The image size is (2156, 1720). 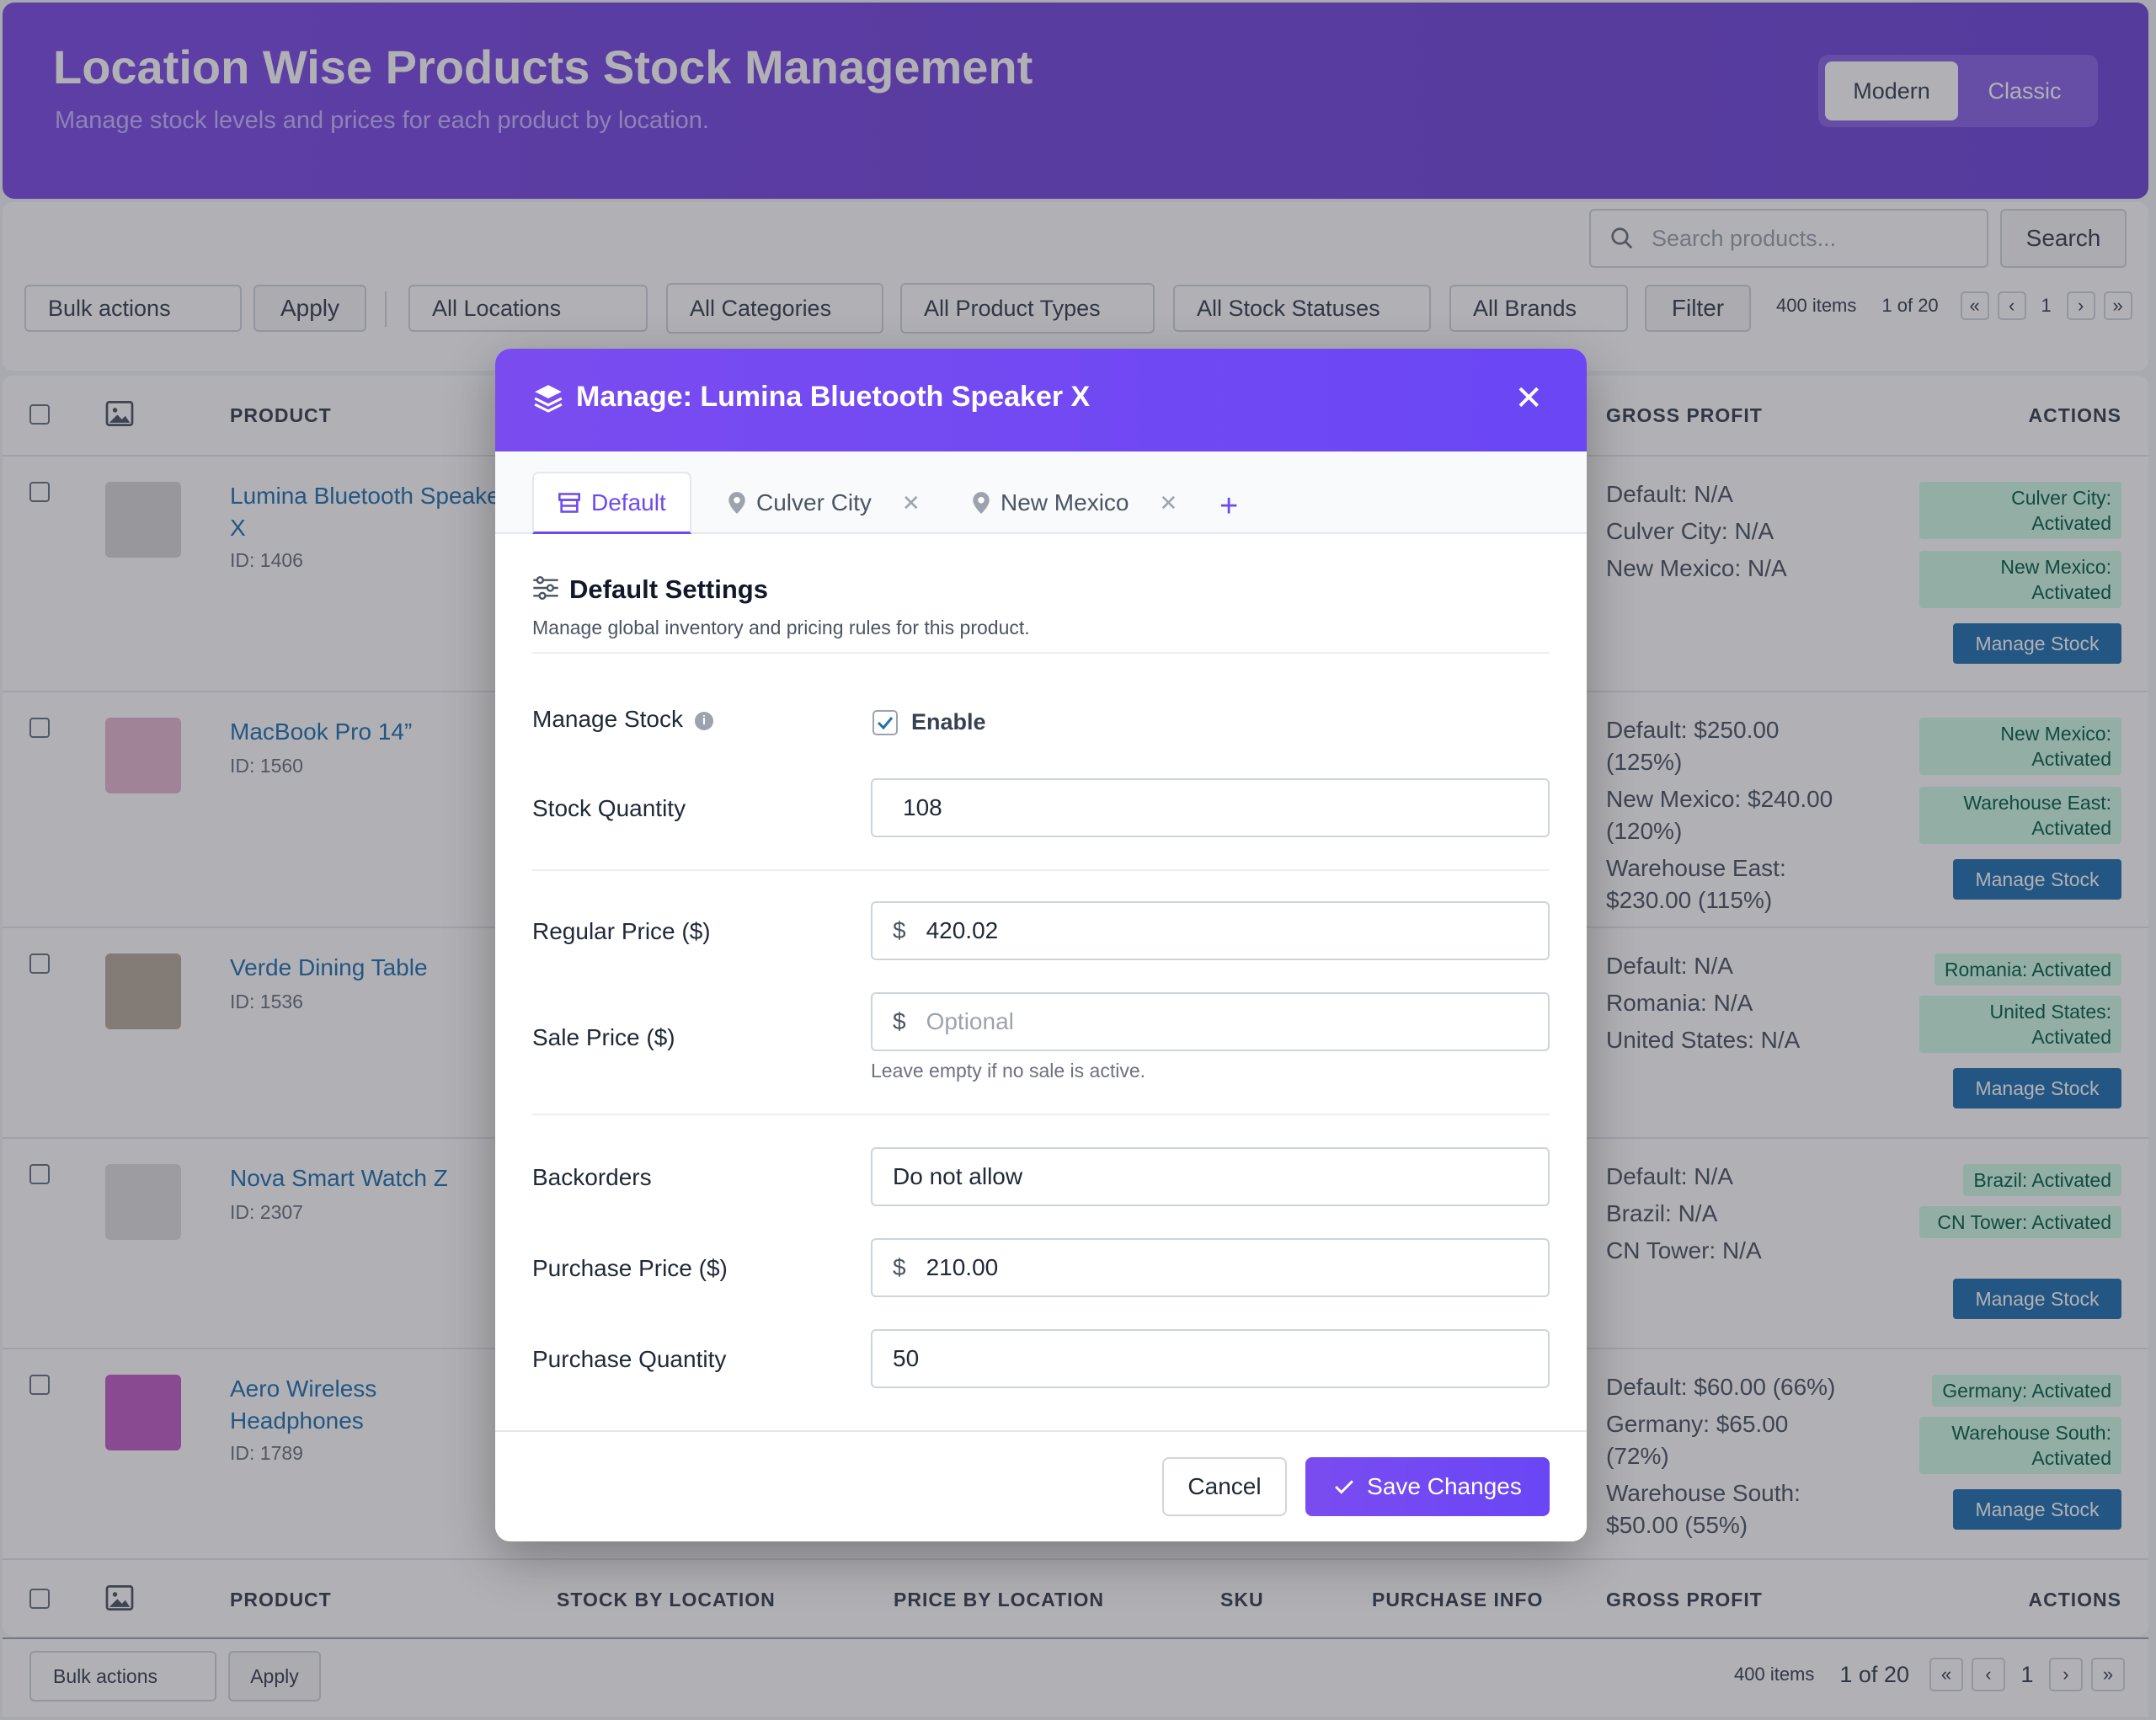 I want to click on manage-stock-label-text: Manage Stock, so click(x=607, y=719).